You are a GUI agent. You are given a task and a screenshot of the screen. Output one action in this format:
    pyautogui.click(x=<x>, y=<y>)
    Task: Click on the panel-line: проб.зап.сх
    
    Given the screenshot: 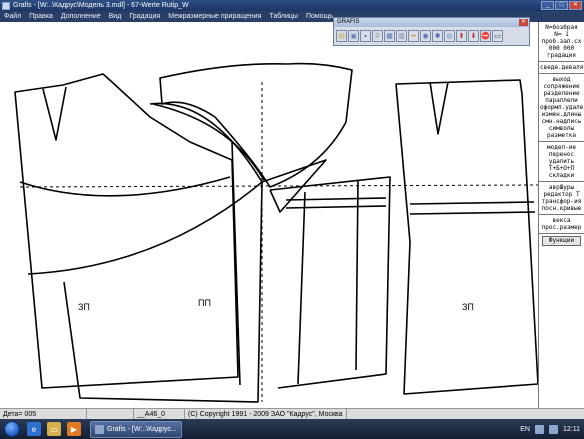 What is the action you would take?
    pyautogui.click(x=561, y=41)
    